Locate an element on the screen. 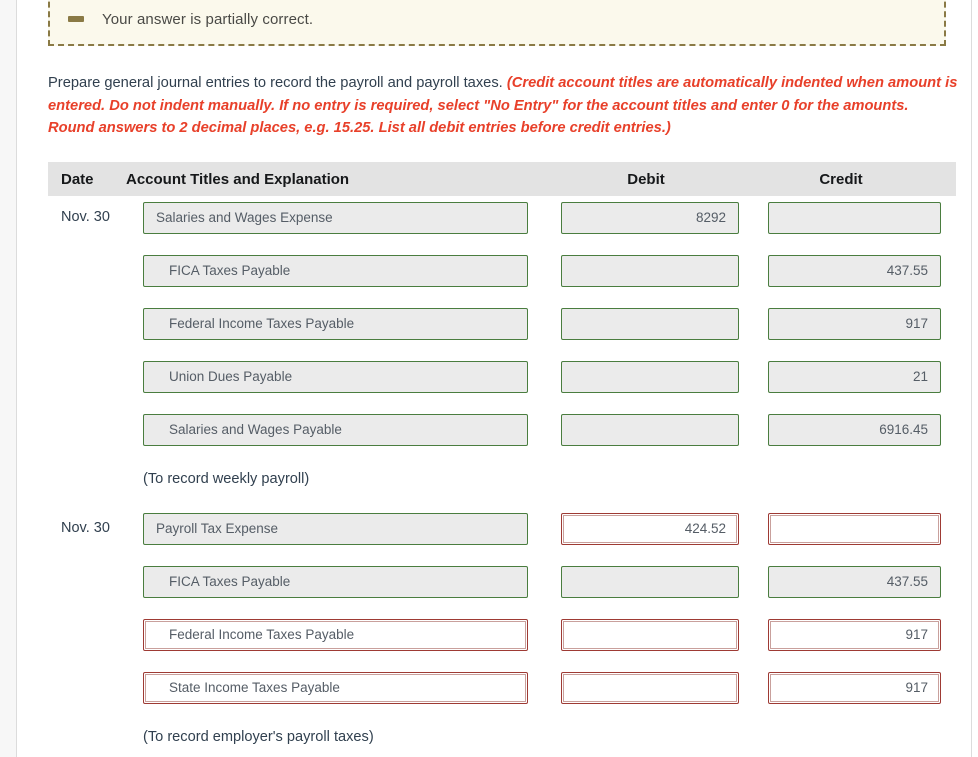 This screenshot has height=757, width=978. table-row: State Income Taxes Payable 917 is located at coordinates (502, 692).